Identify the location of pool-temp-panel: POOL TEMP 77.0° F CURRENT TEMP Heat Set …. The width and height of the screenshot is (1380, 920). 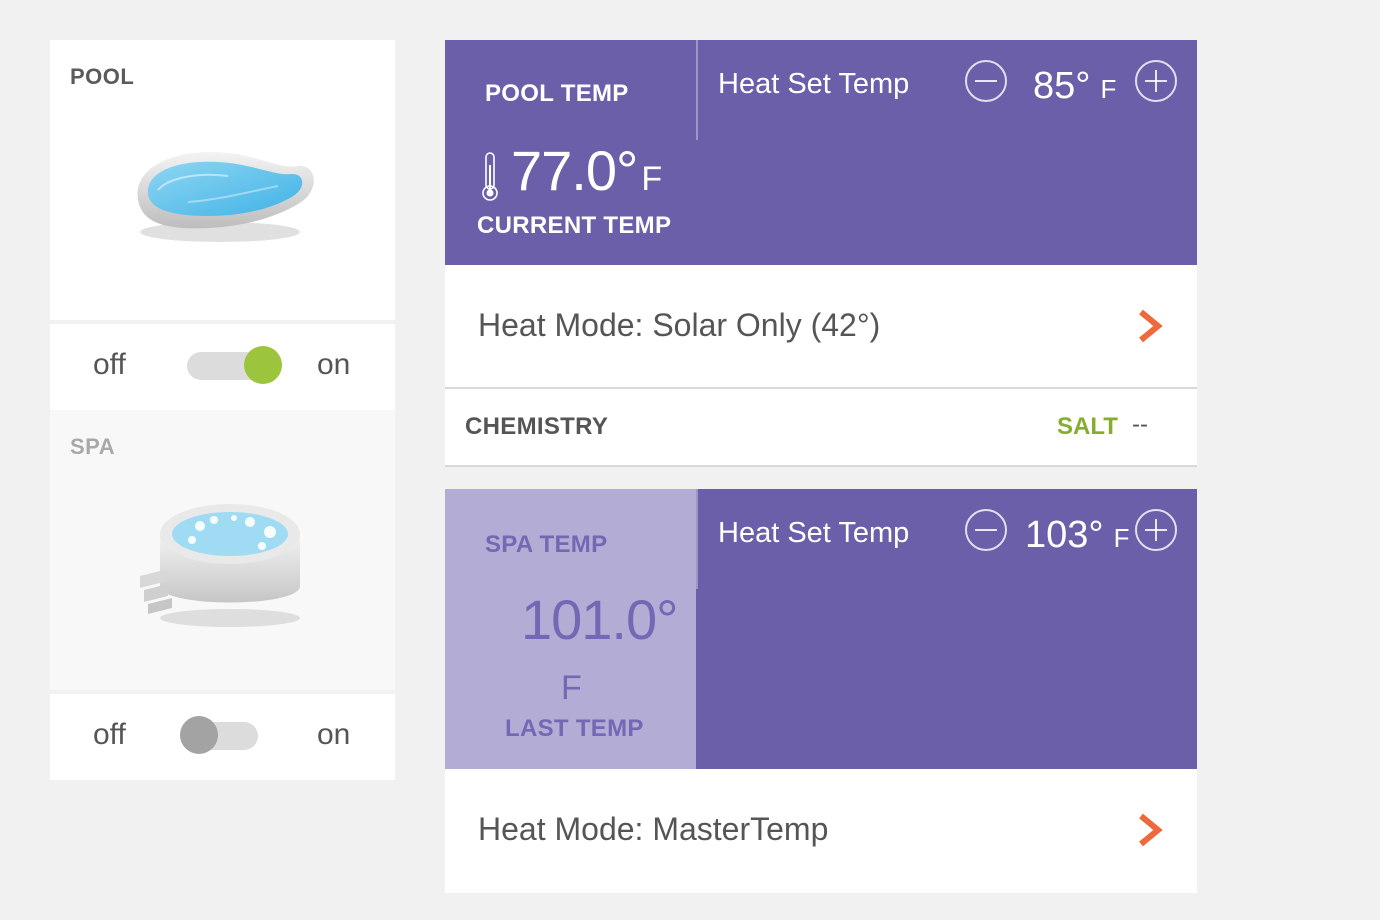
(821, 152).